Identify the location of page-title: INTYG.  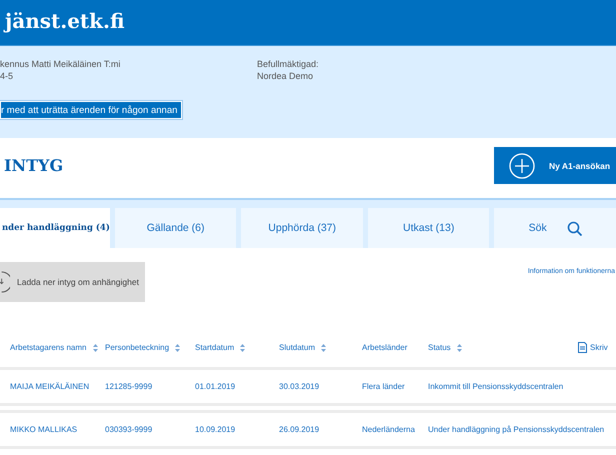
(33, 166).